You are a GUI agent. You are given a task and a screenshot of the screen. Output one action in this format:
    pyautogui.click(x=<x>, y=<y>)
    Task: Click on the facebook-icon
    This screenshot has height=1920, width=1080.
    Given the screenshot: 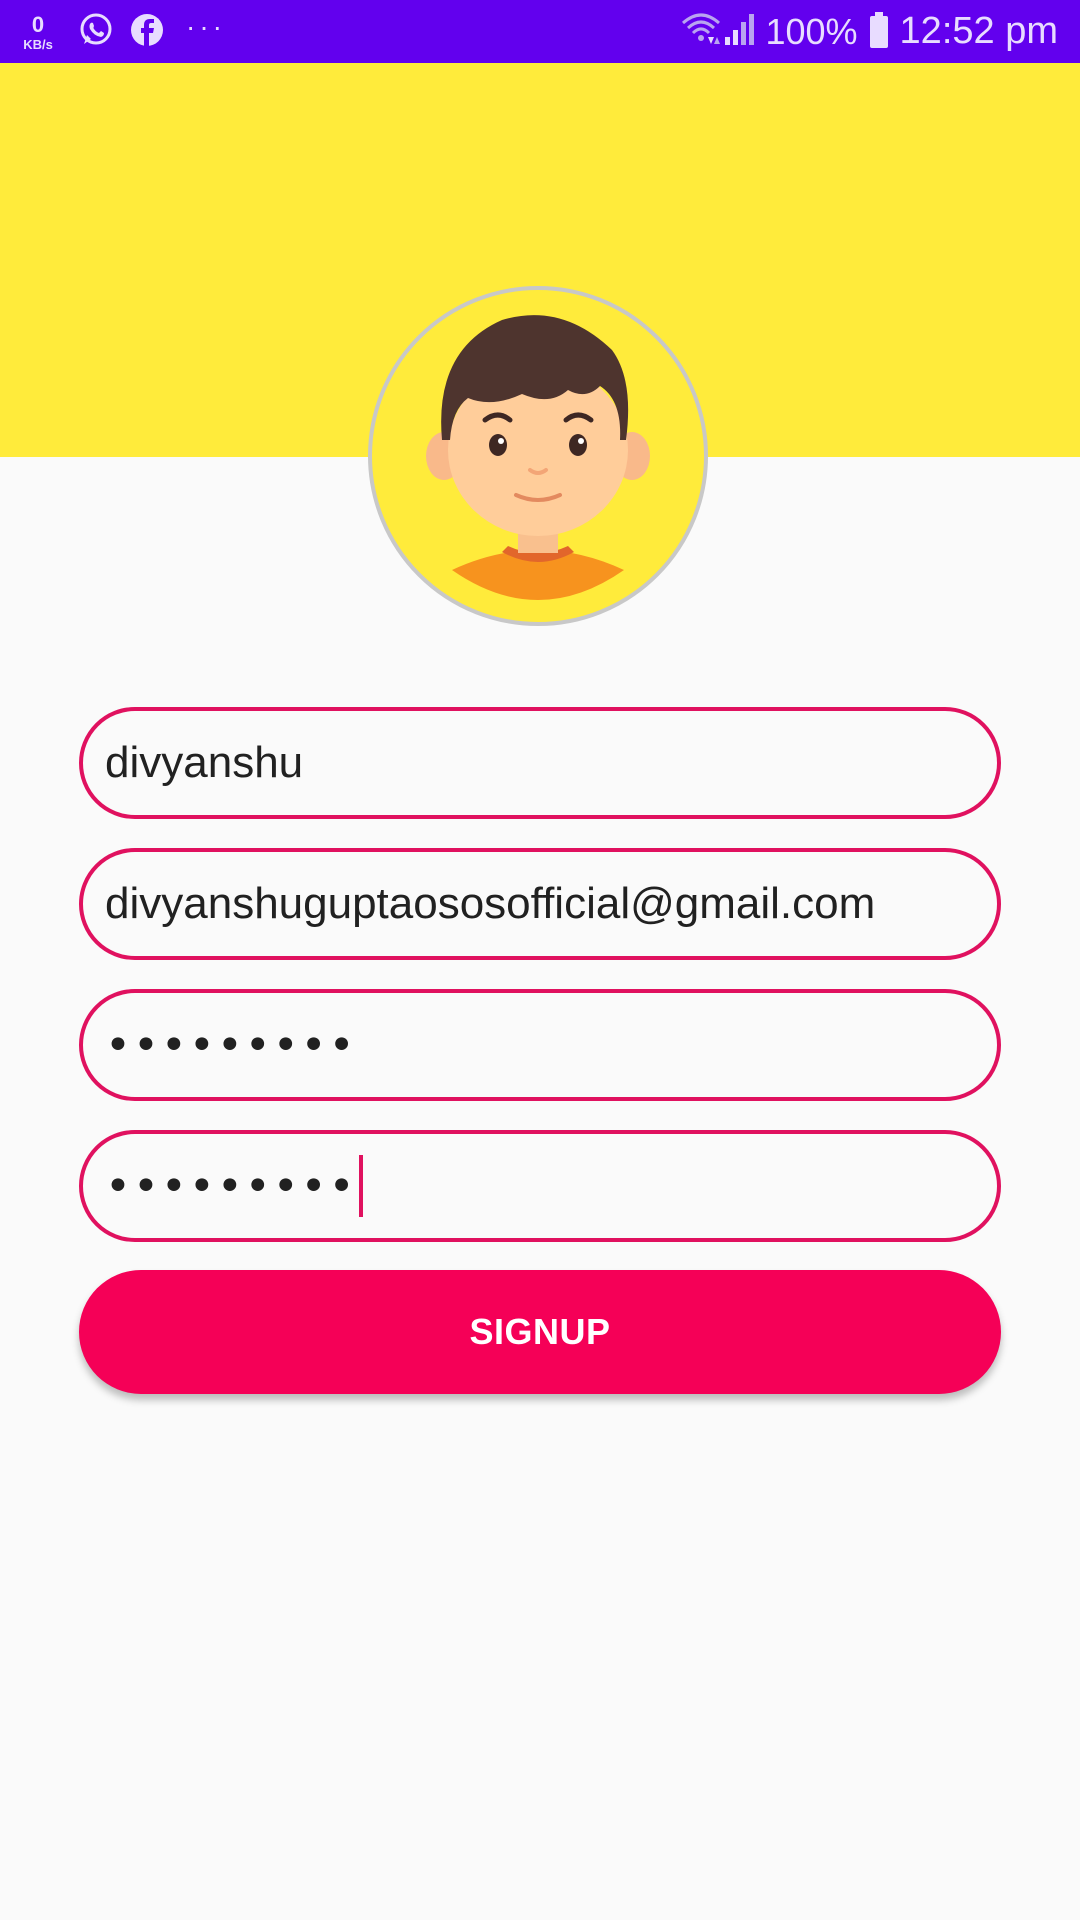 What is the action you would take?
    pyautogui.click(x=147, y=32)
    